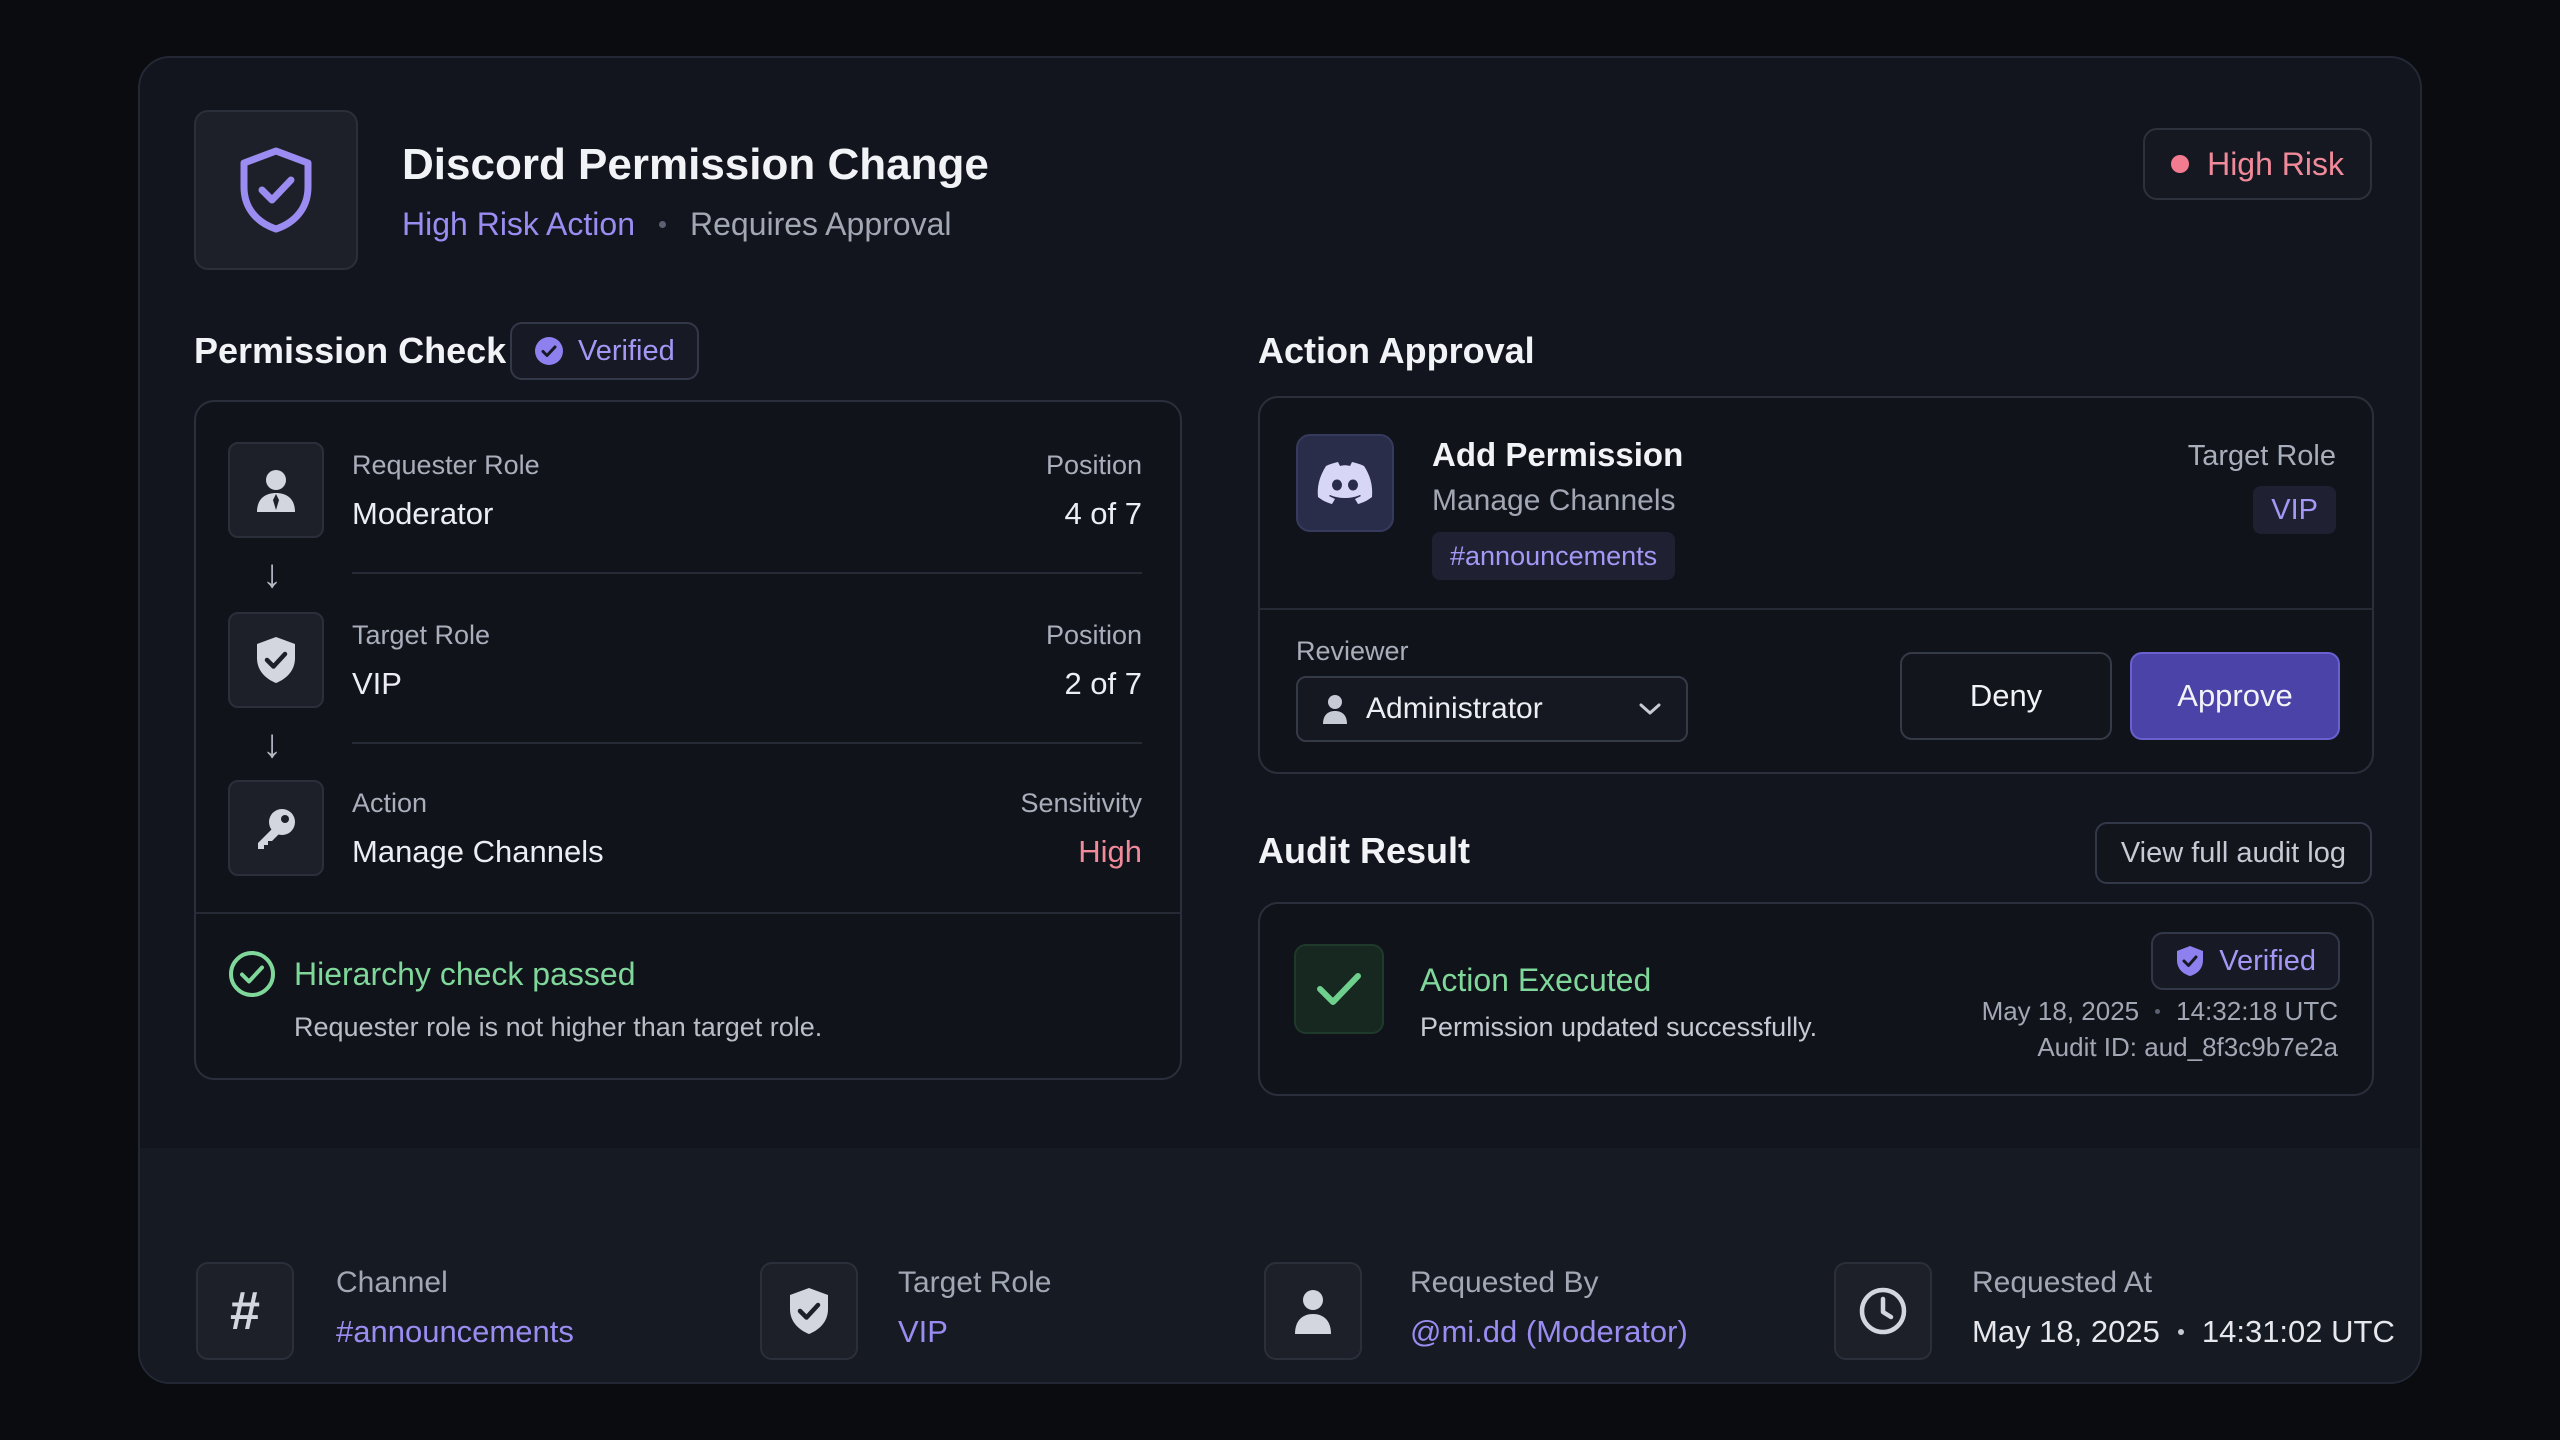 This screenshot has width=2560, height=1440. I want to click on audit-result-desc: Permission updated successfully., so click(1619, 1027).